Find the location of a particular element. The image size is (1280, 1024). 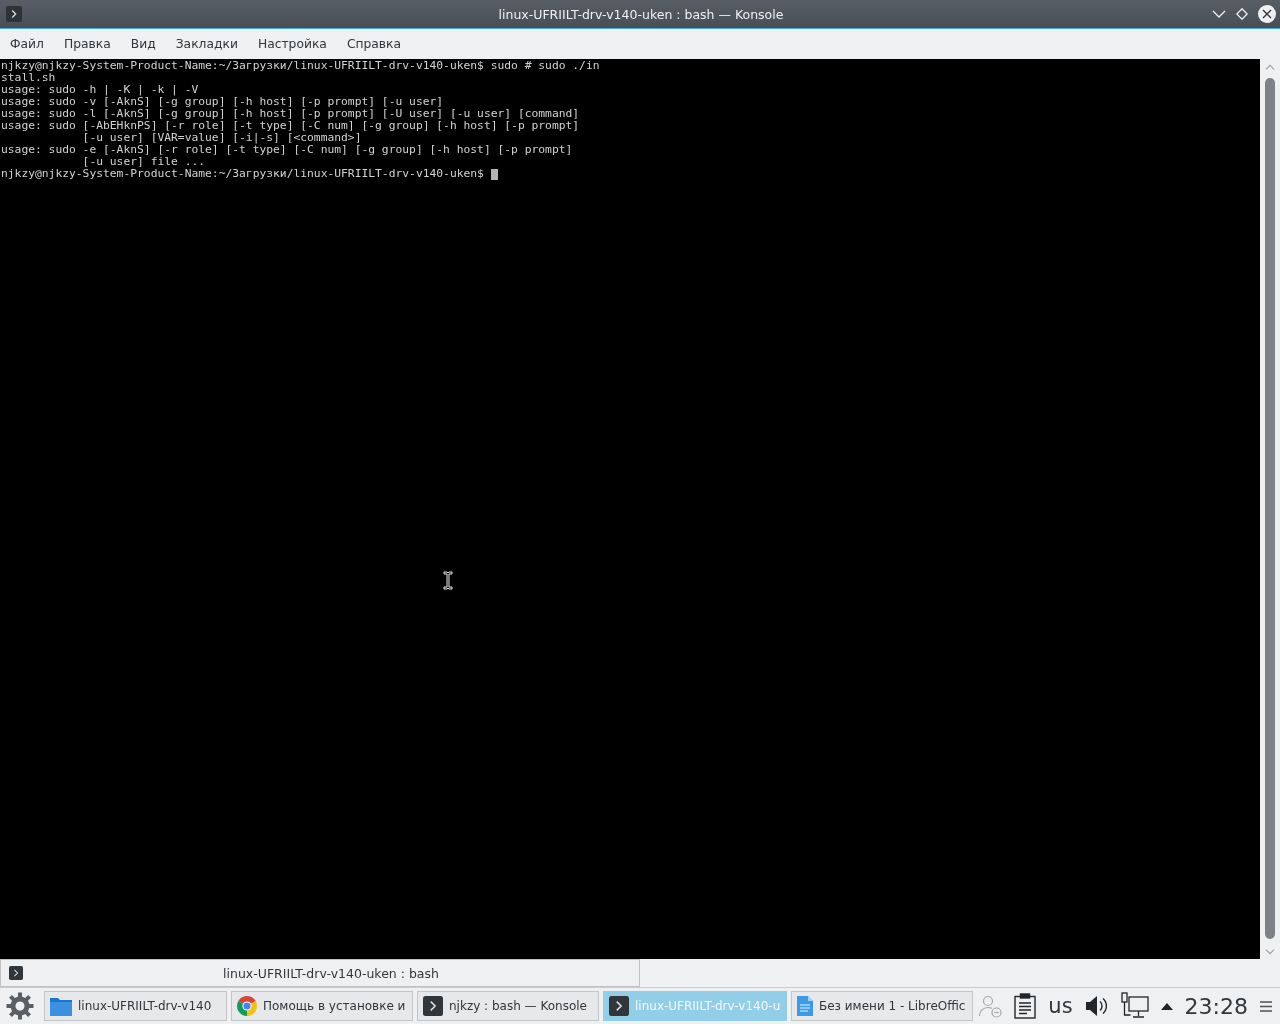

terminal-line: usage: sudo -e [-AknS] [-r role] [-t type] [-C num] [-g group] [-h host] [-p prompt] is located at coordinates (287, 150).